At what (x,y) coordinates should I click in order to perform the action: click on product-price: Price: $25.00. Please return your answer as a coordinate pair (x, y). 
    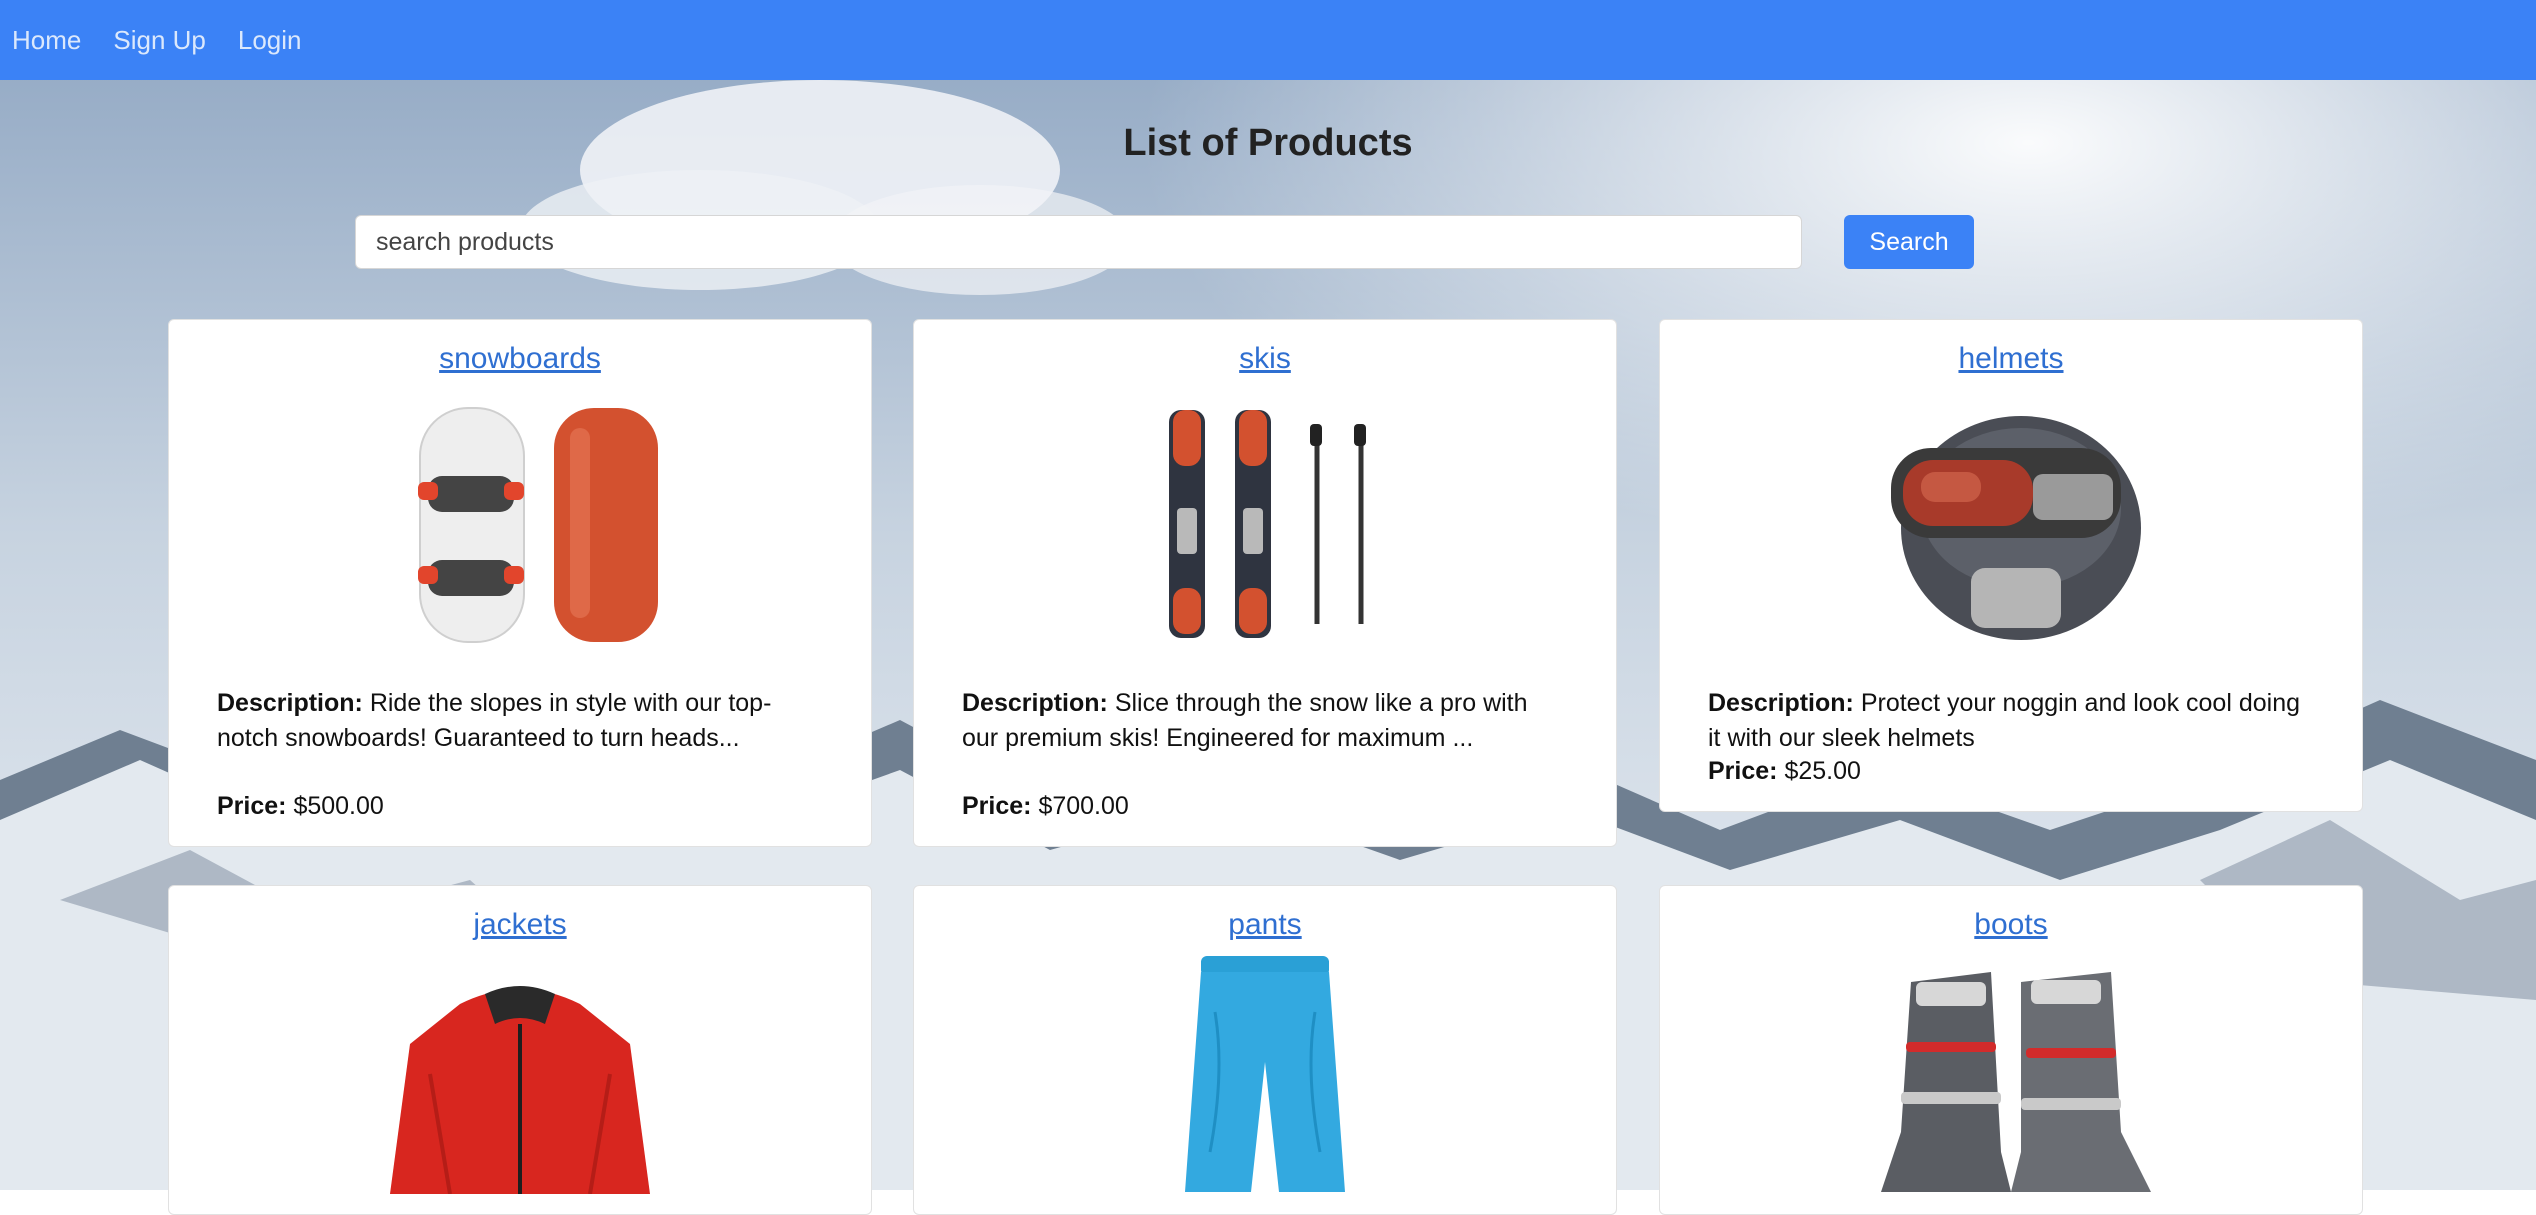
    Looking at the image, I should click on (1784, 771).